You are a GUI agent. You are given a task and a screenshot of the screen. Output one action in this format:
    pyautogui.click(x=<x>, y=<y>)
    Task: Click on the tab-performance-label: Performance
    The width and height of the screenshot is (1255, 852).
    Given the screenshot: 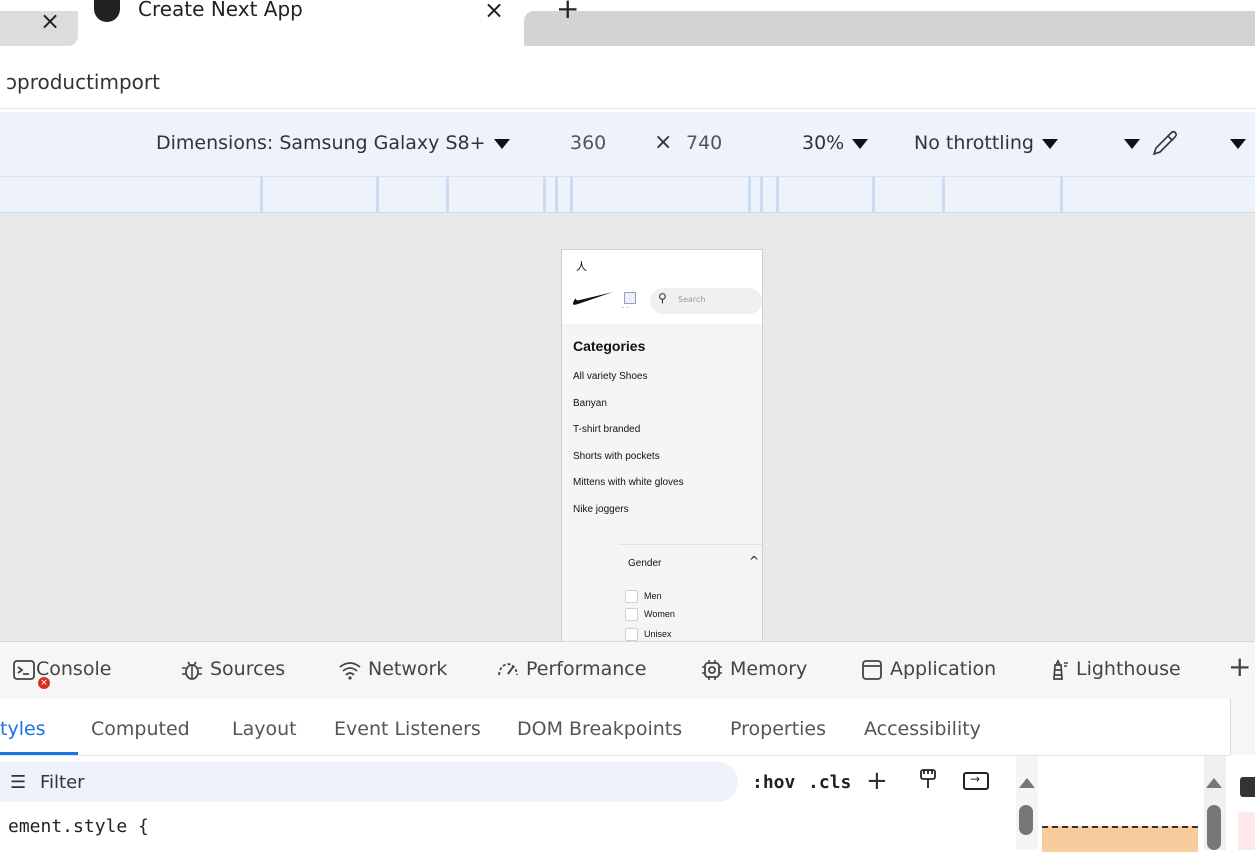 What is the action you would take?
    pyautogui.click(x=586, y=669)
    